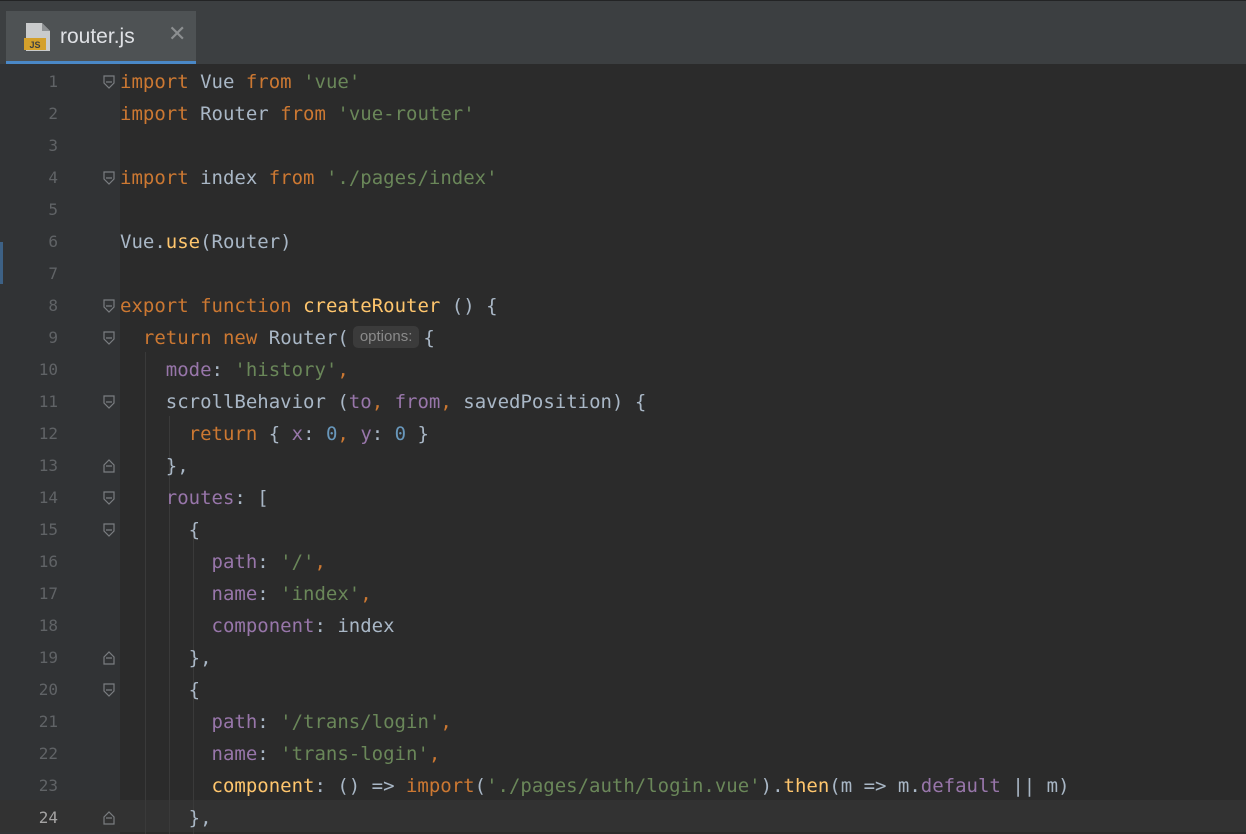  What do you see at coordinates (623, 210) in the screenshot?
I see `code-line: 5` at bounding box center [623, 210].